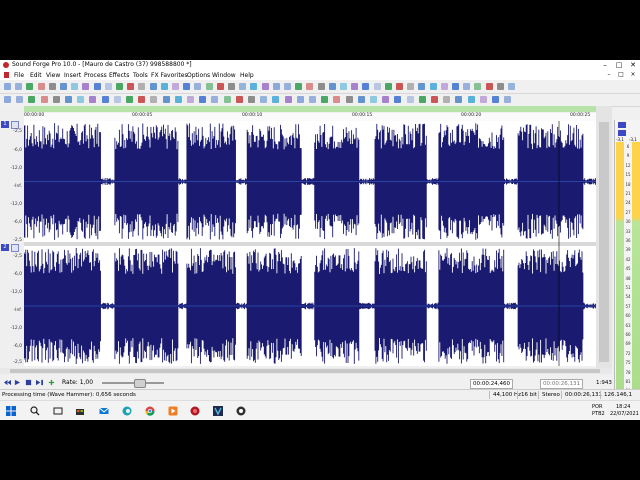 The height and width of the screenshot is (480, 640). I want to click on task-view-icon, so click(58, 411).